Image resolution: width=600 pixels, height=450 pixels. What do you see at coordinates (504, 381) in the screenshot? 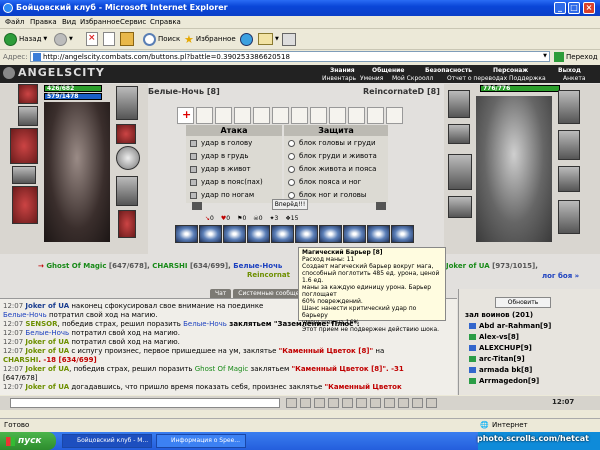
I see `online-user: Arrmagedon[9]` at bounding box center [504, 381].